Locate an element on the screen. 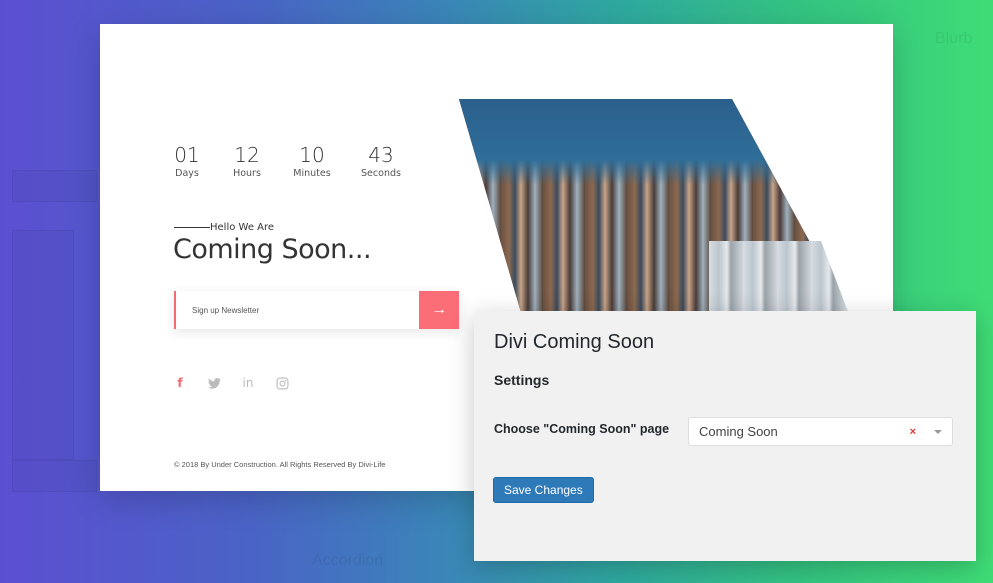 This screenshot has height=583, width=993. chevron-down-icon is located at coordinates (938, 431).